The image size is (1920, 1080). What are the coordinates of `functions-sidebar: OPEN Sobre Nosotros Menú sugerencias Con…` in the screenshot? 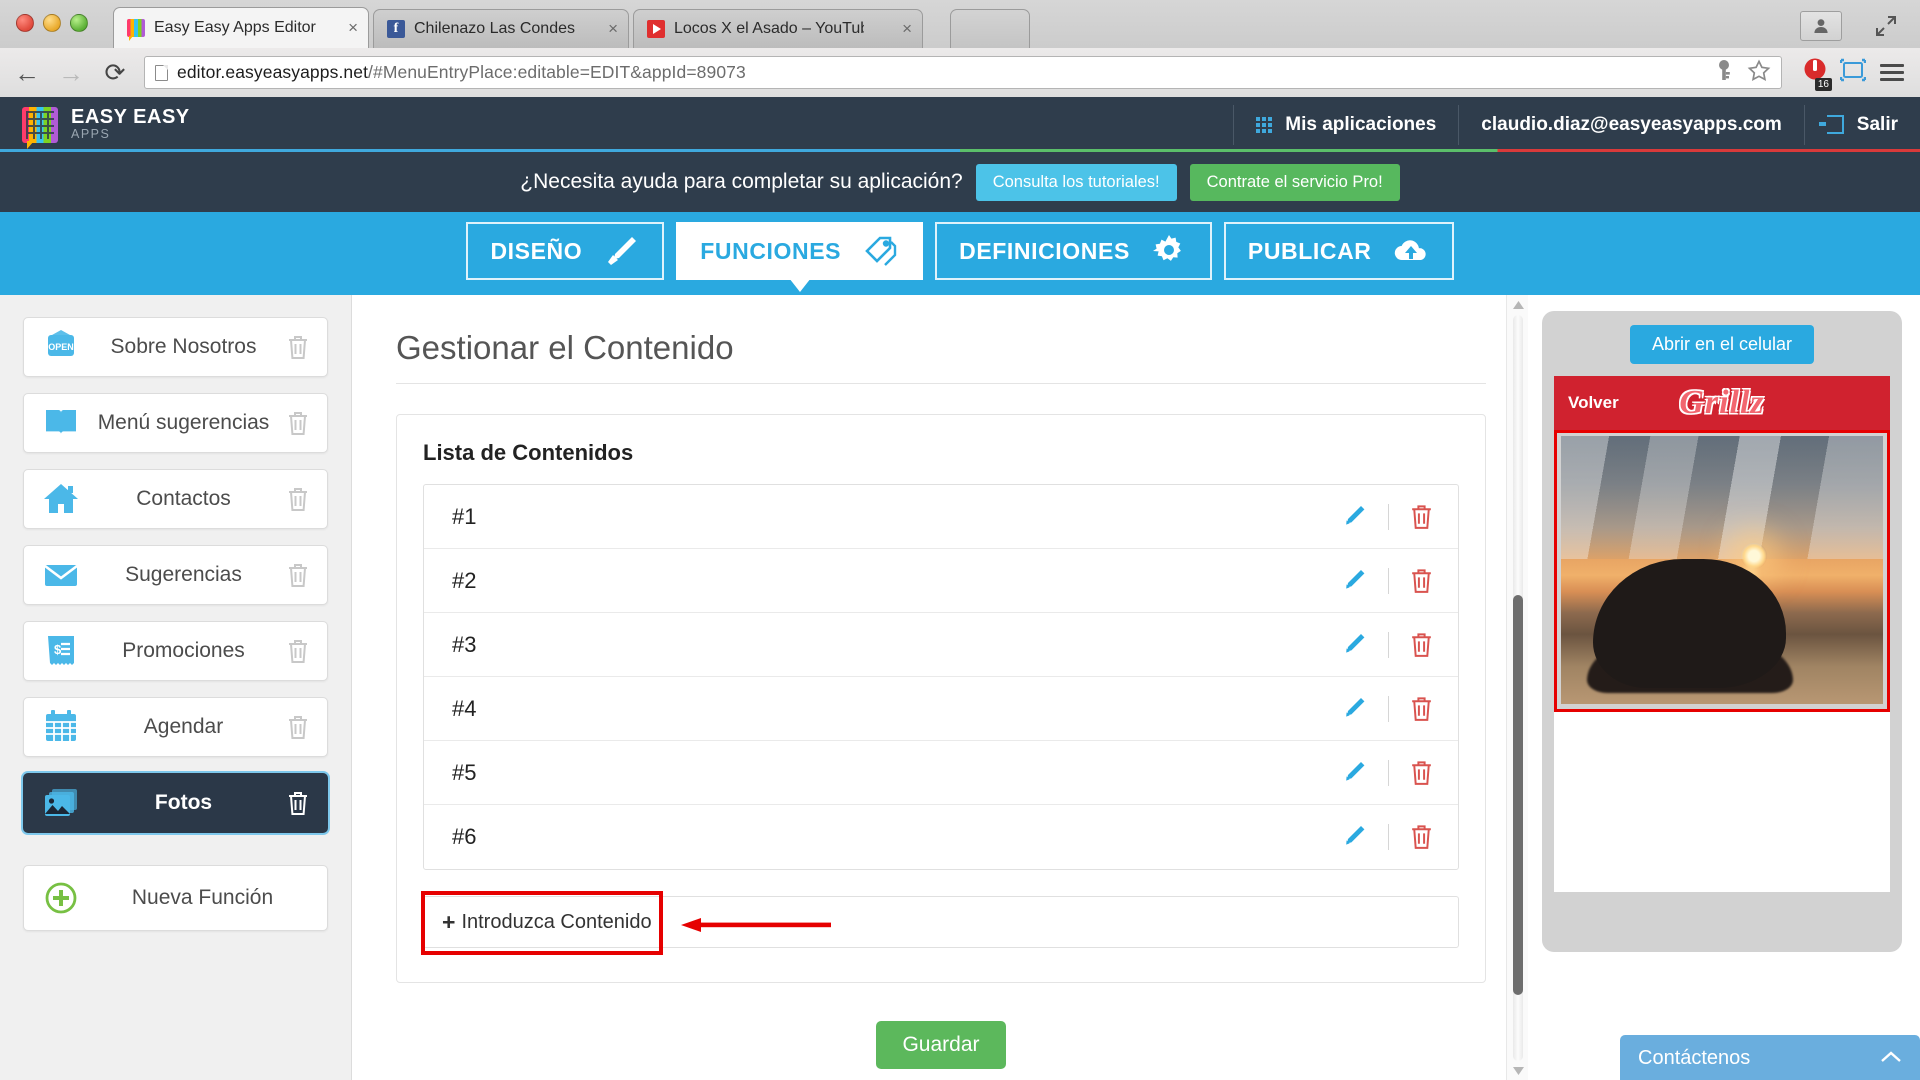 It's located at (176, 687).